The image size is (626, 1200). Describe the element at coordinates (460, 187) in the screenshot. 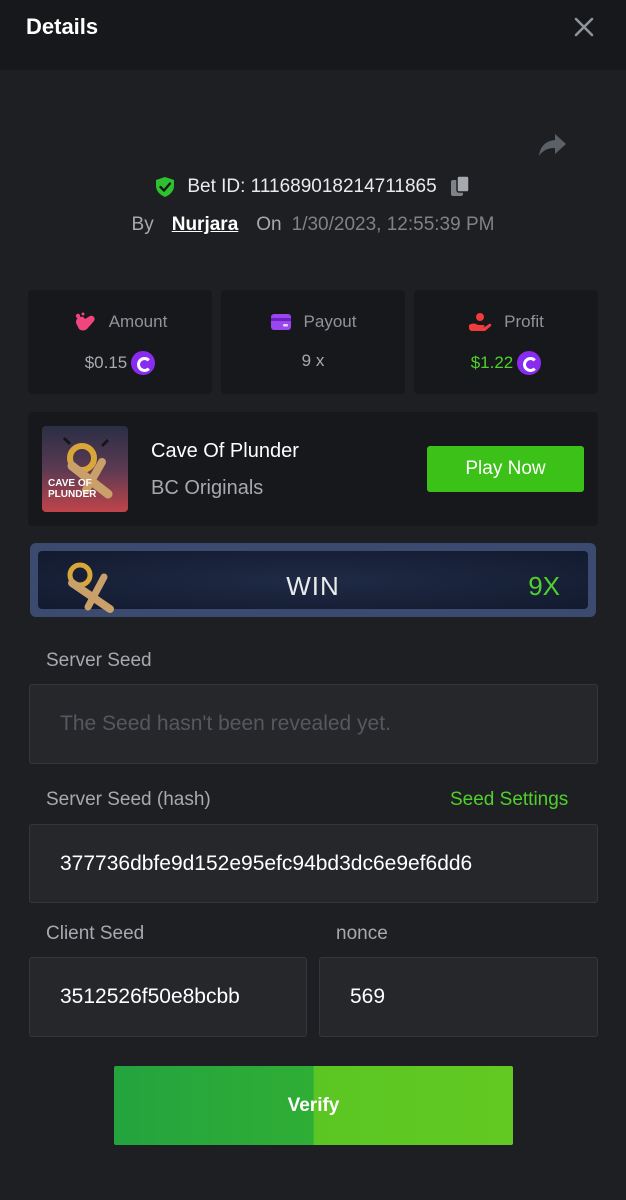

I see `copy-icon` at that location.